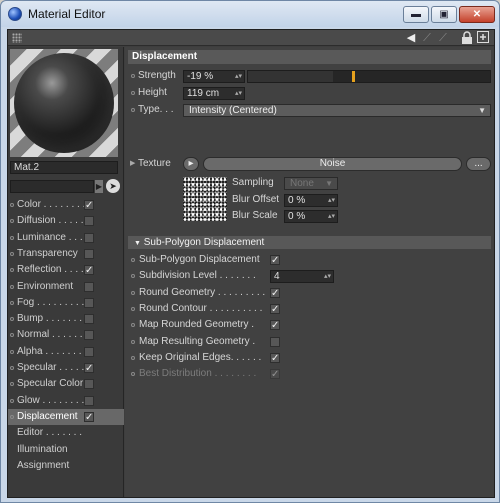 The width and height of the screenshot is (500, 503). Describe the element at coordinates (200, 357) in the screenshot. I see `subpoly-label: Keep Original Edges. . . . . .` at that location.